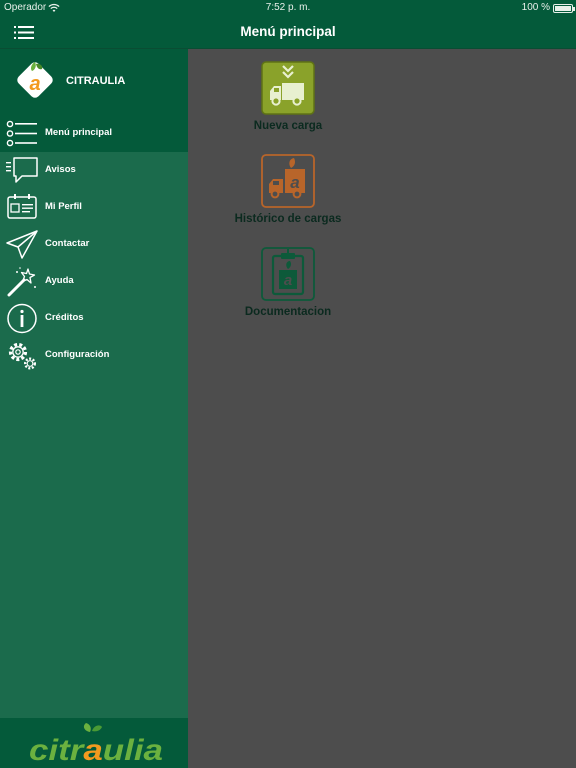  What do you see at coordinates (288, 312) in the screenshot?
I see `tile-label: Documentacion` at bounding box center [288, 312].